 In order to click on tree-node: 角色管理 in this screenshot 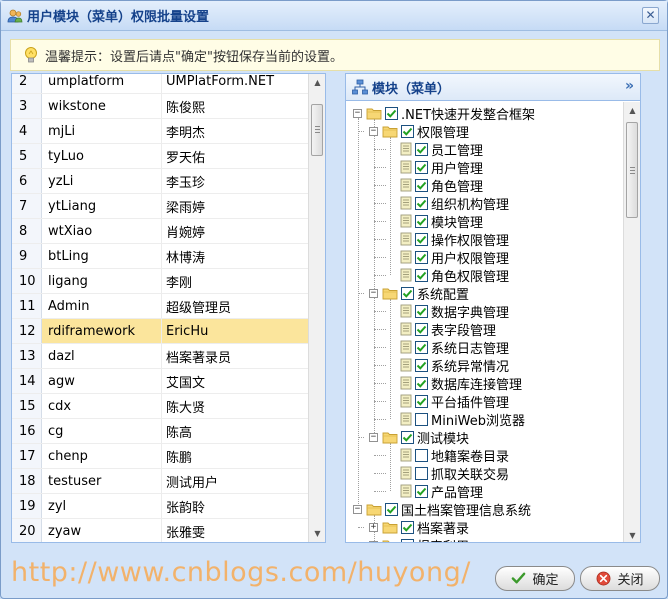, I will do `click(434, 185)`.